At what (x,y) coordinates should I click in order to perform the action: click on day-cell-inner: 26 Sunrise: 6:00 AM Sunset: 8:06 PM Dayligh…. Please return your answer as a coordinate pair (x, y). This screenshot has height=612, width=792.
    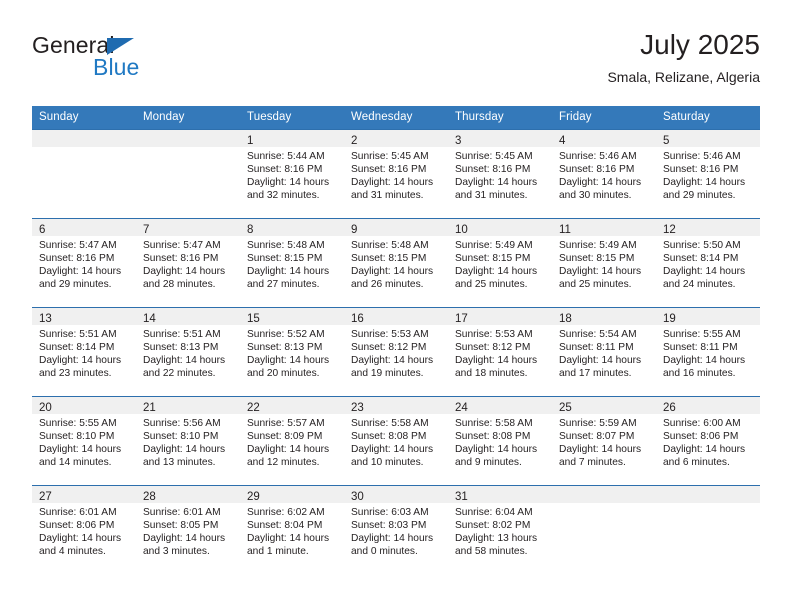
    Looking at the image, I should click on (708, 441).